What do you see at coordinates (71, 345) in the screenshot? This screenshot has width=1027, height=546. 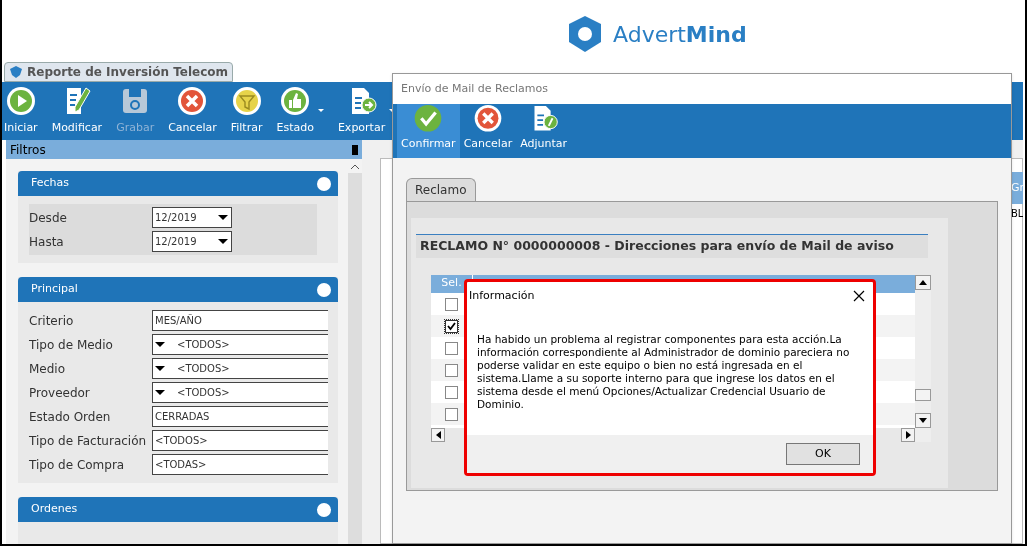 I see `field-label: Tipo de Medio` at bounding box center [71, 345].